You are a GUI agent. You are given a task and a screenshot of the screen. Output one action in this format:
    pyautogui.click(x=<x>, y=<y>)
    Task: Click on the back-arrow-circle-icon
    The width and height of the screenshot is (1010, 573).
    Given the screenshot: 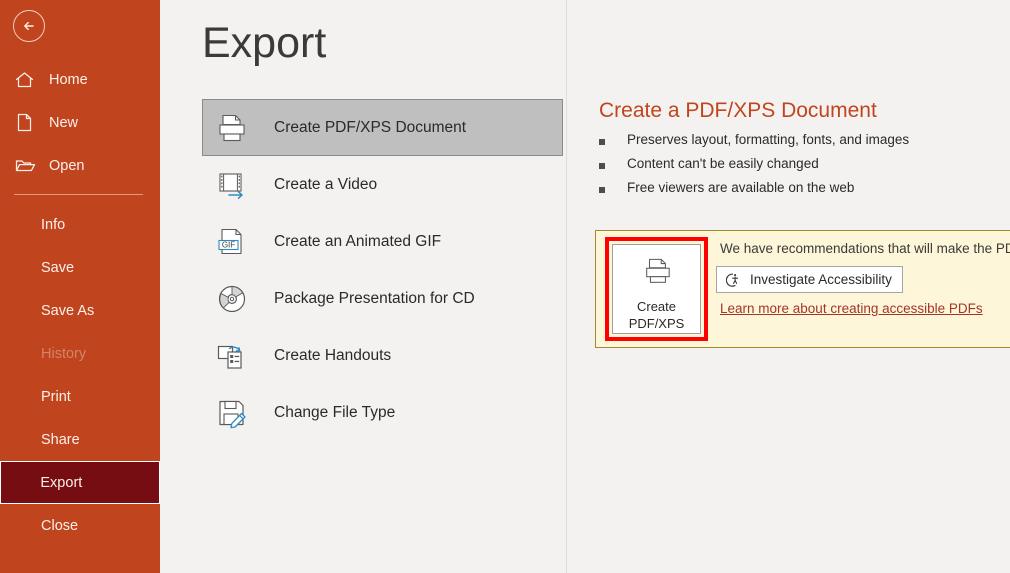 What is the action you would take?
    pyautogui.click(x=29, y=26)
    